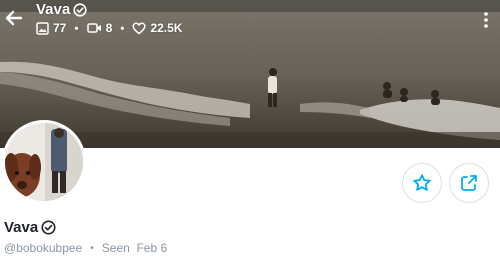 The height and width of the screenshot is (269, 500). I want to click on likes-count-value: 22.5K, so click(166, 28).